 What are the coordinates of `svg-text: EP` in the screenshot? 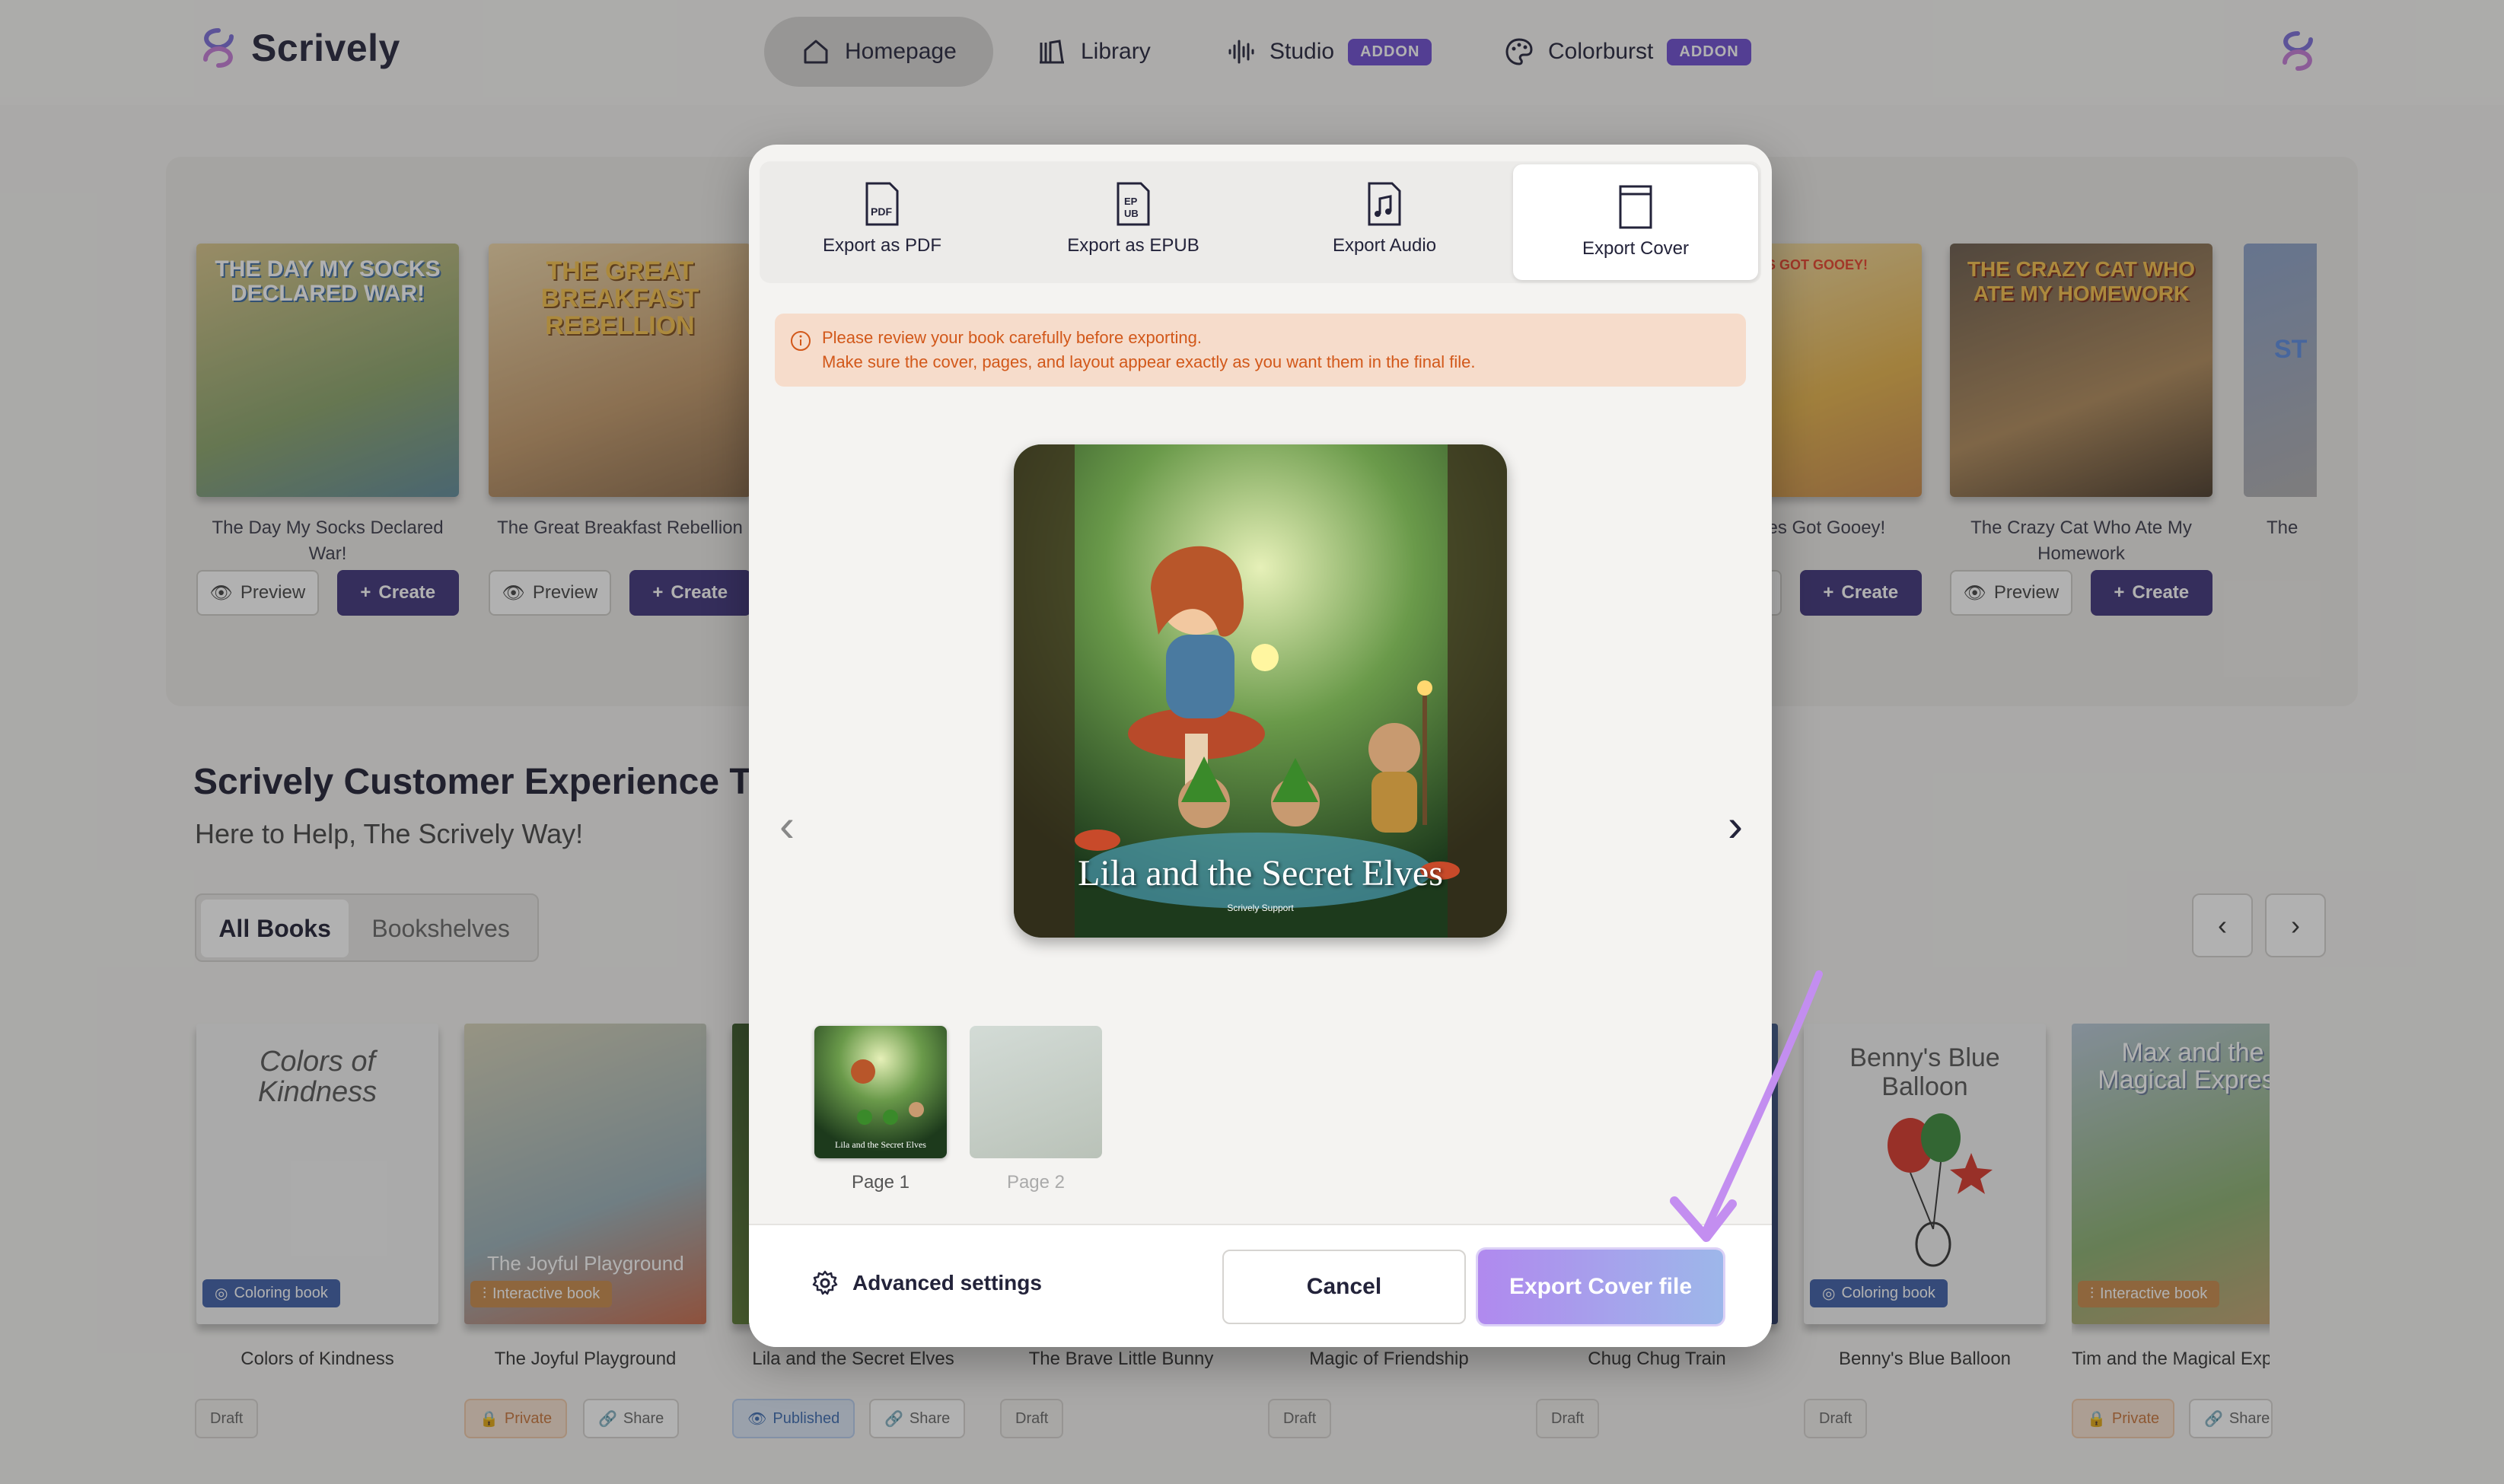 It's located at (1131, 201).